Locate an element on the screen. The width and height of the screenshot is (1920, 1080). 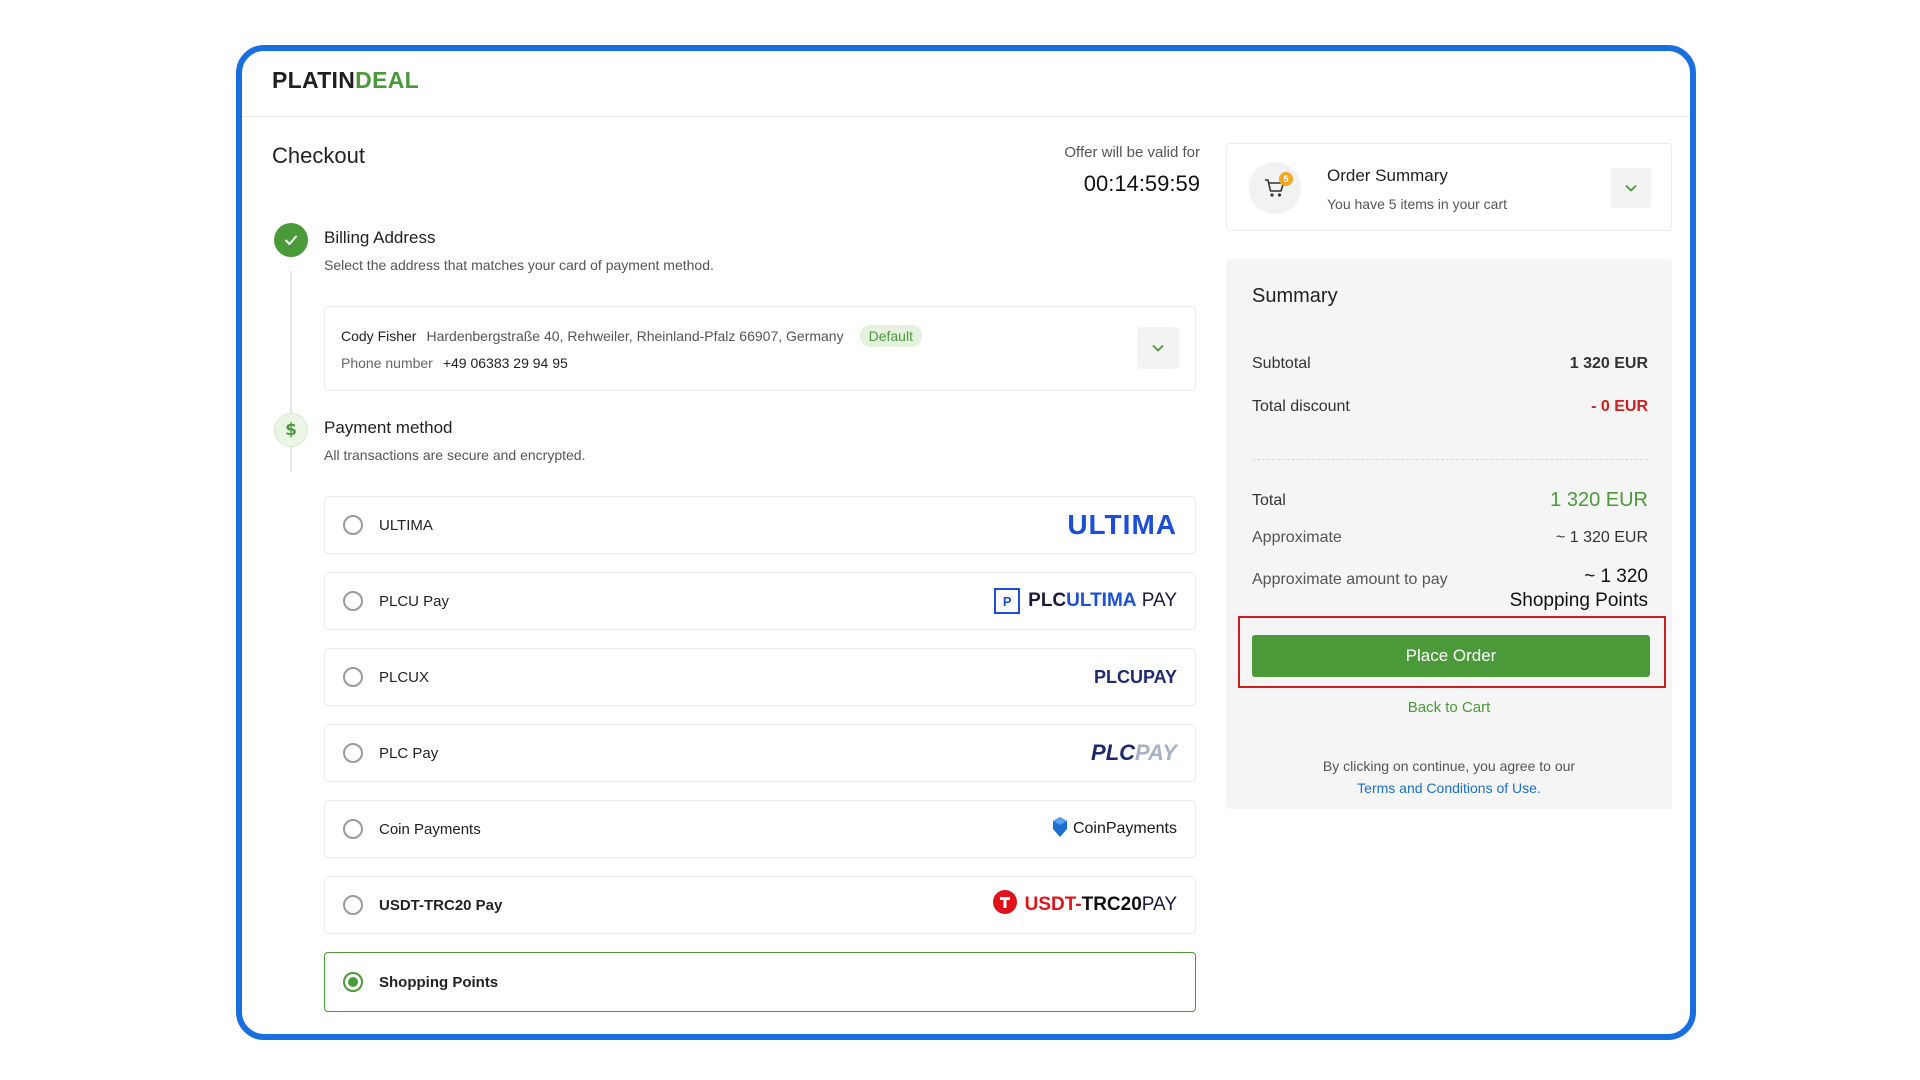
usdt-trc20-logo: USDT-TRC20PAY is located at coordinates (1084, 905).